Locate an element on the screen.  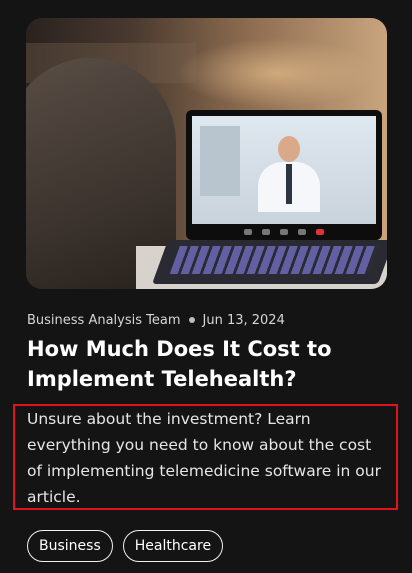
background-light is located at coordinates (276, 73).